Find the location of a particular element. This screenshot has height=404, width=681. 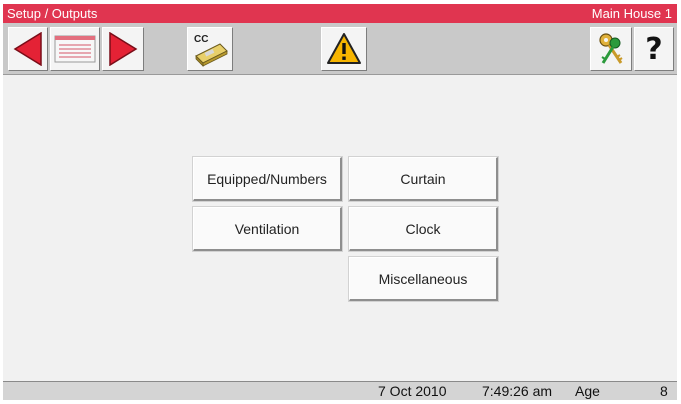

status-age-value: 8 is located at coordinates (664, 391).